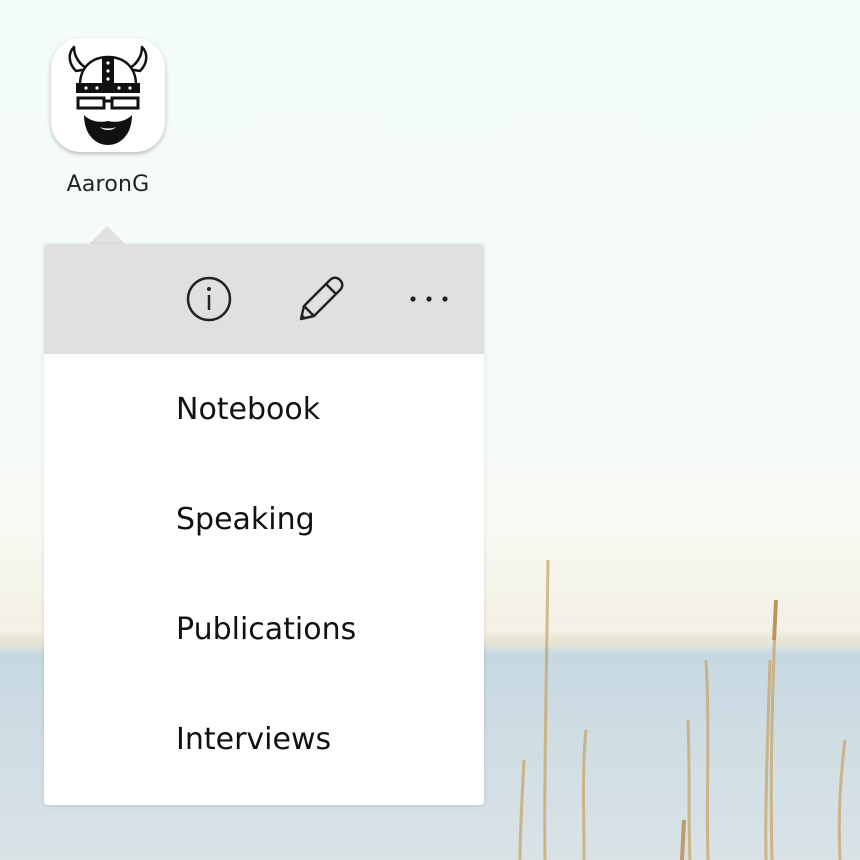 The height and width of the screenshot is (860, 860). I want to click on app-info-button, so click(209, 299).